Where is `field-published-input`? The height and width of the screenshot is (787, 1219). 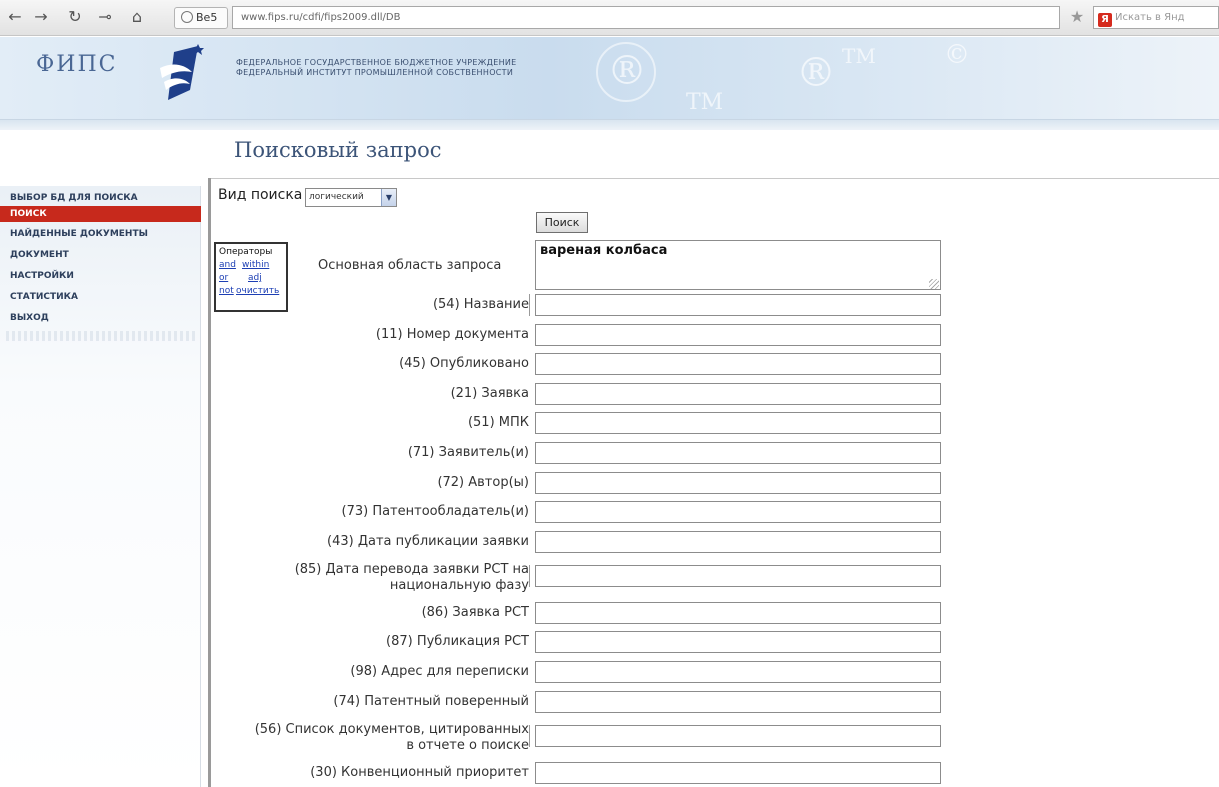
field-published-input is located at coordinates (738, 364).